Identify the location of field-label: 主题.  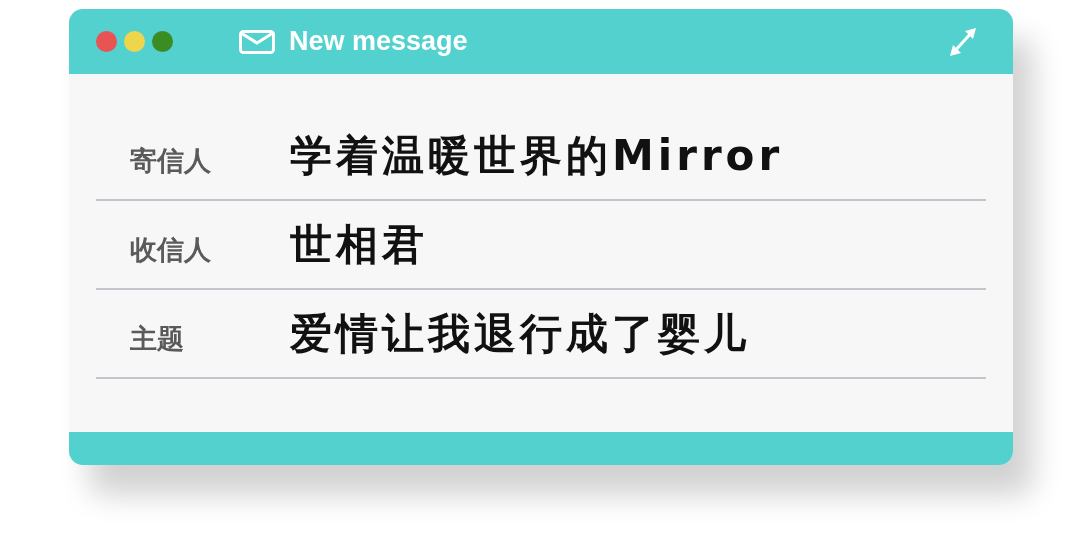
(157, 339).